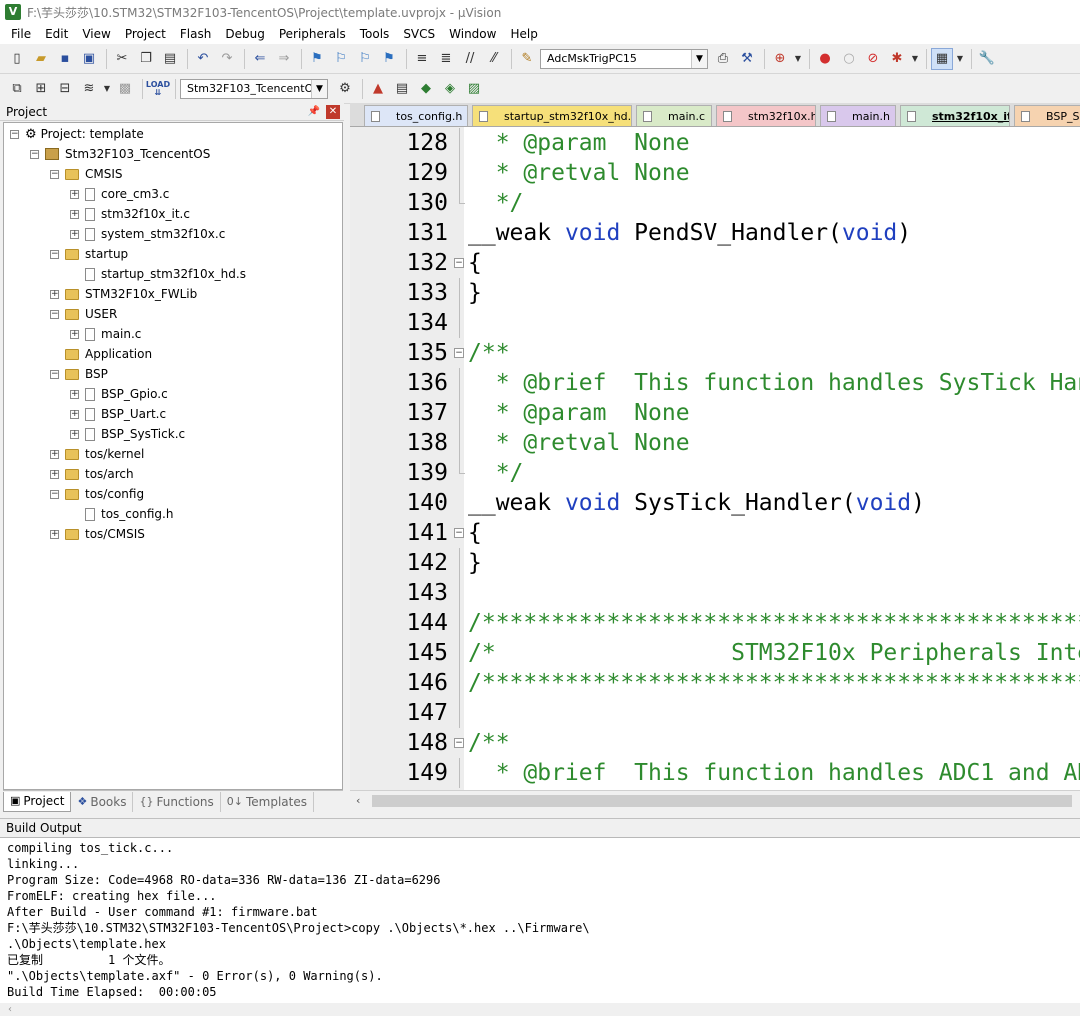 This screenshot has height=1016, width=1080. What do you see at coordinates (715, 413) in the screenshot?
I see `code-line: 137 * @param None` at bounding box center [715, 413].